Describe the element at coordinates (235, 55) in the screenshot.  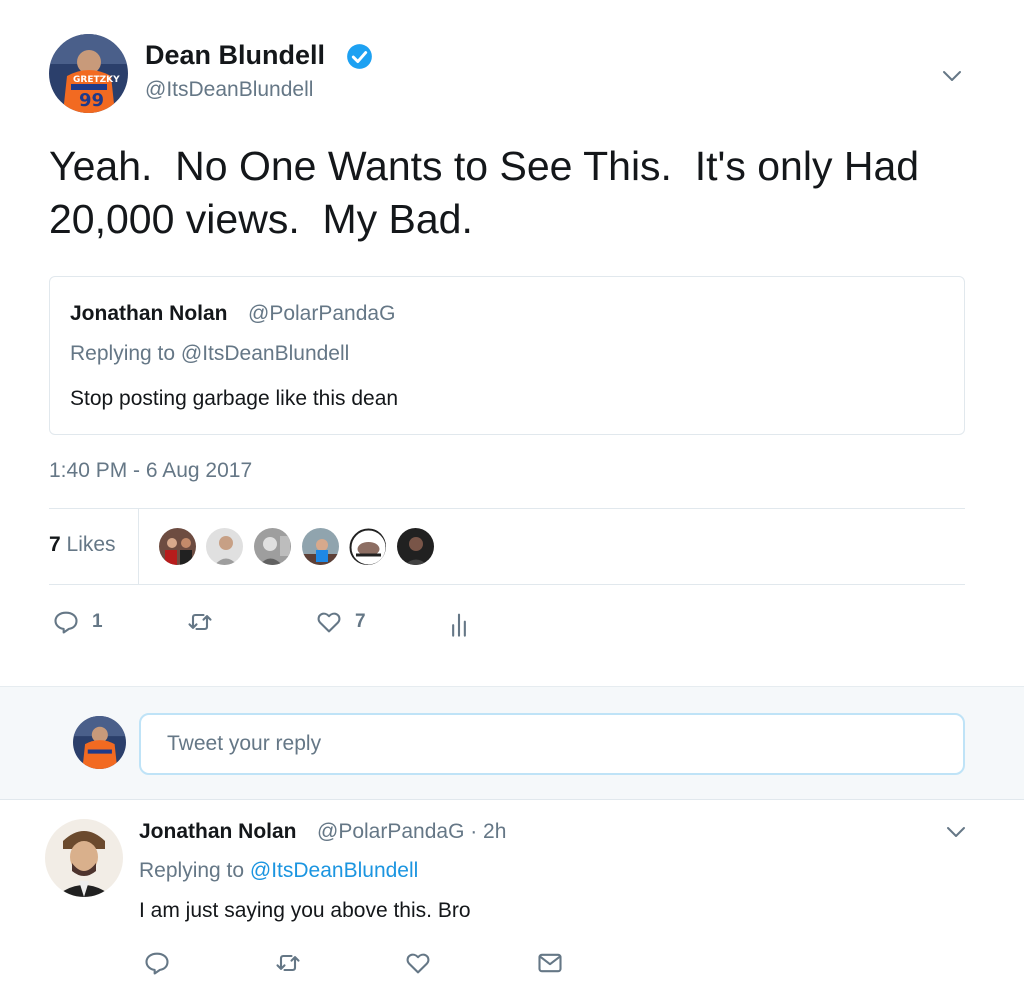
I see `author-name: Dean Blundell` at that location.